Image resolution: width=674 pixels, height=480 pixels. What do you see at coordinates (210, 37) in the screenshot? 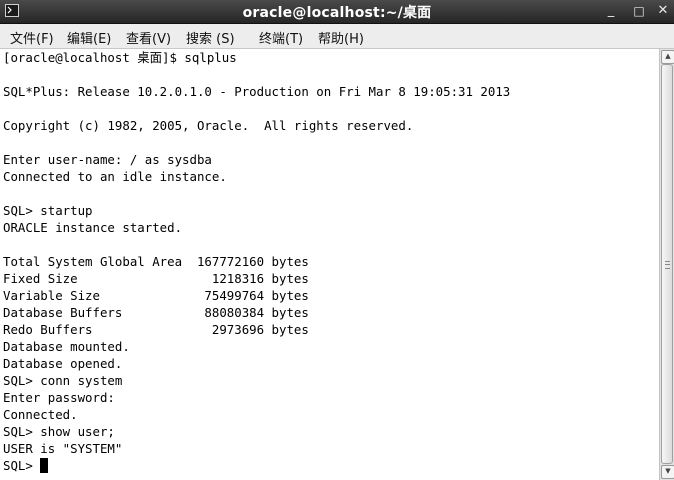
I see `menu-search: 搜索 (S)` at bounding box center [210, 37].